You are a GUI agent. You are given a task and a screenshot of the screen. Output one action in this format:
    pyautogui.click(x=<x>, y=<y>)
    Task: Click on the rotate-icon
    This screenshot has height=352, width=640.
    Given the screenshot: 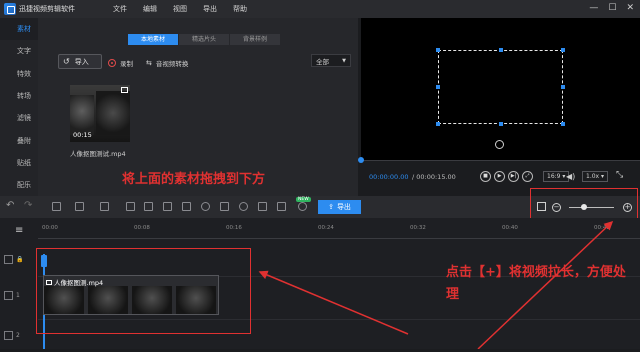 What is the action you would take?
    pyautogui.click(x=499, y=144)
    